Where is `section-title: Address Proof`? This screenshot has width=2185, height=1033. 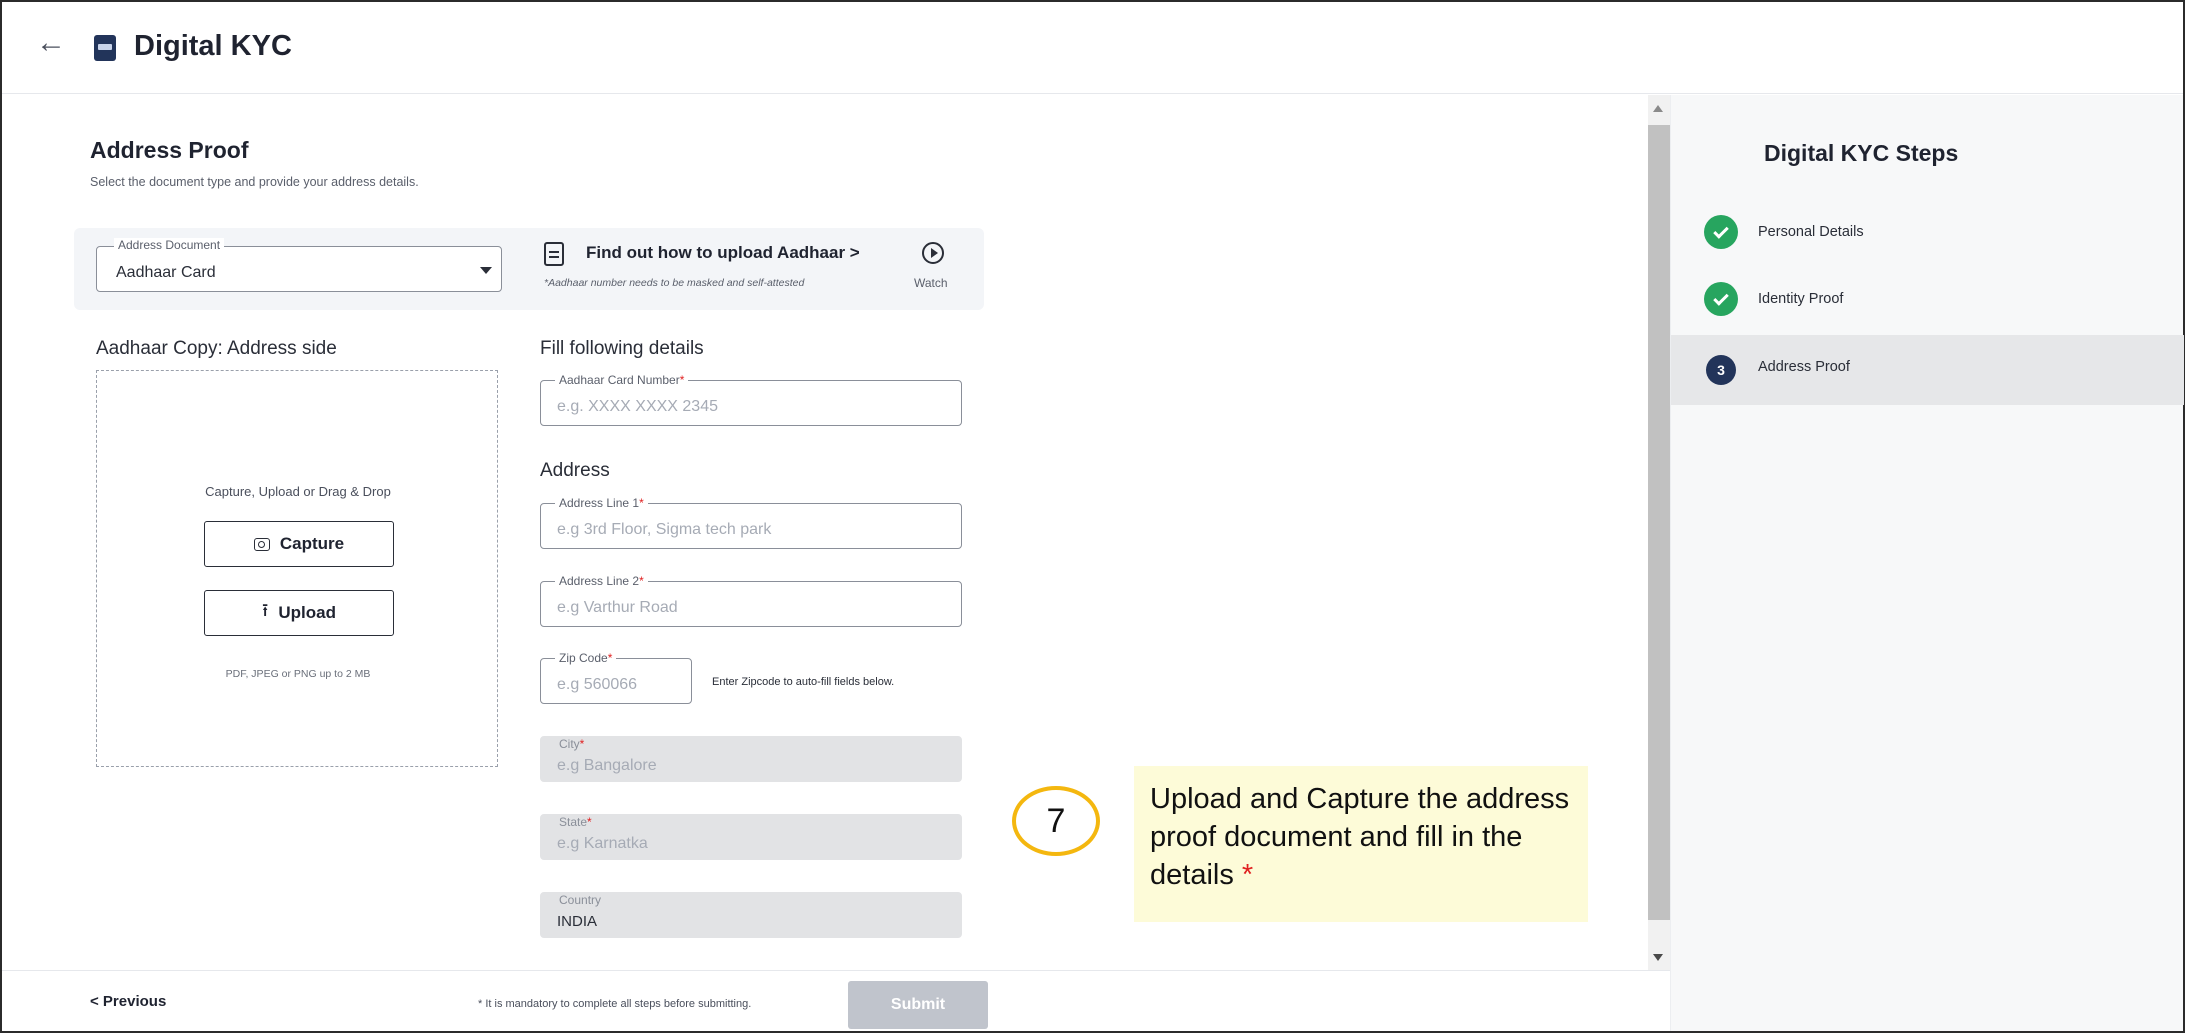 section-title: Address Proof is located at coordinates (169, 150).